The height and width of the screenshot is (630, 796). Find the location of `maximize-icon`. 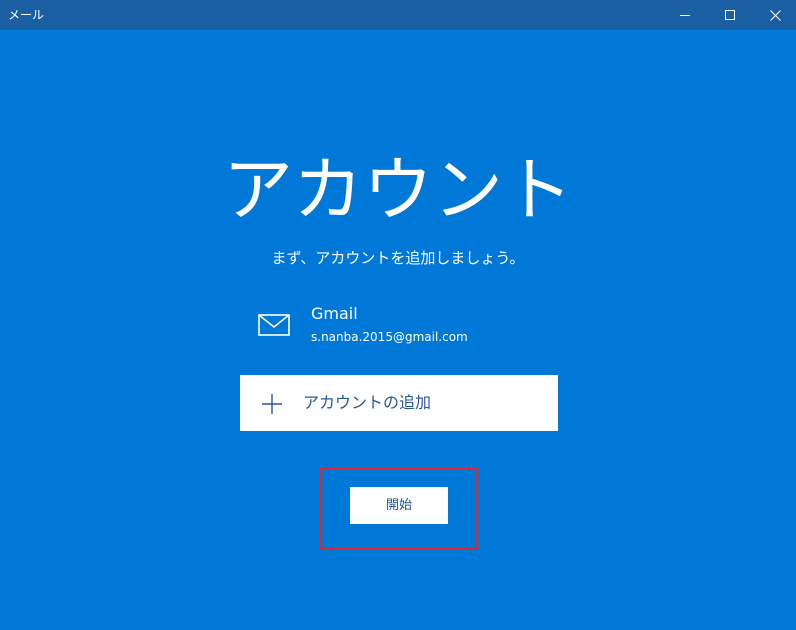

maximize-icon is located at coordinates (729, 14).